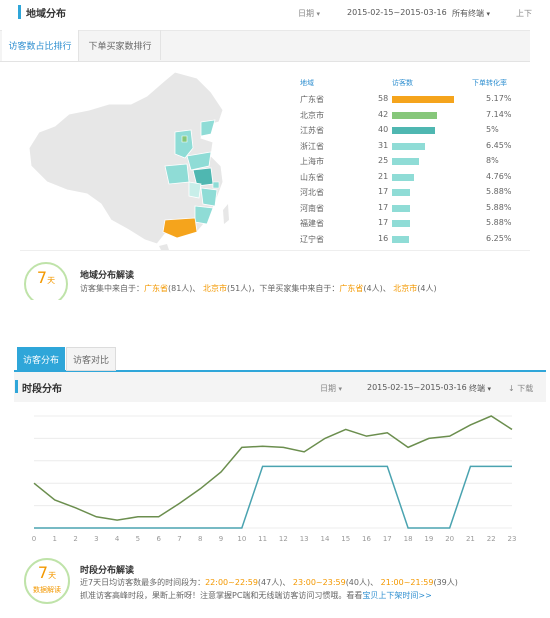 This screenshot has width=550, height=618. What do you see at coordinates (396, 595) in the screenshot?
I see `listing-time-link: 宝贝上下架时间>>` at bounding box center [396, 595].